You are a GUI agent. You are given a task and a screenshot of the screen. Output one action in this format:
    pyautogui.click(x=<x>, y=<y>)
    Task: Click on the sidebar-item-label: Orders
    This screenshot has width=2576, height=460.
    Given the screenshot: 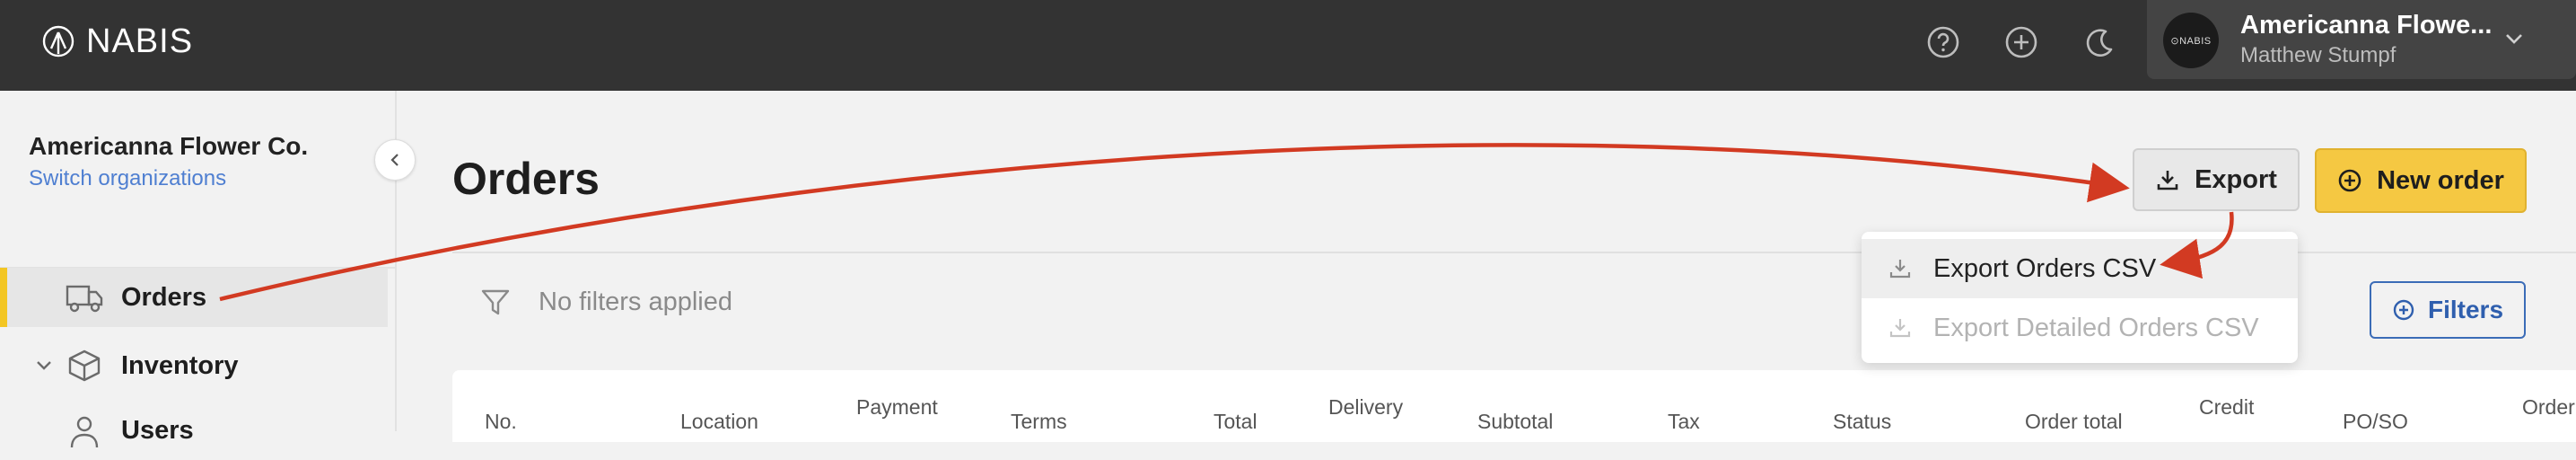 What is the action you would take?
    pyautogui.click(x=164, y=297)
    